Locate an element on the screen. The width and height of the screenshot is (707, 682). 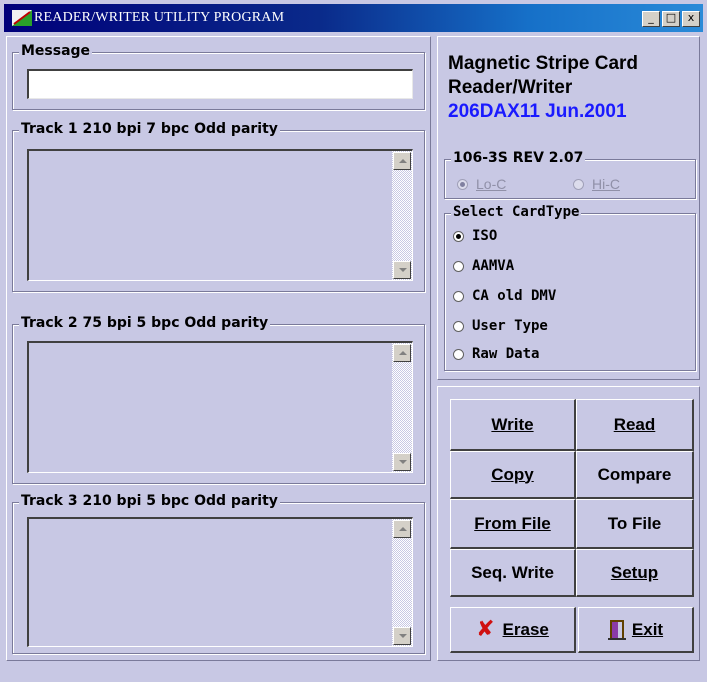
message-group: Message is located at coordinates (218, 76).